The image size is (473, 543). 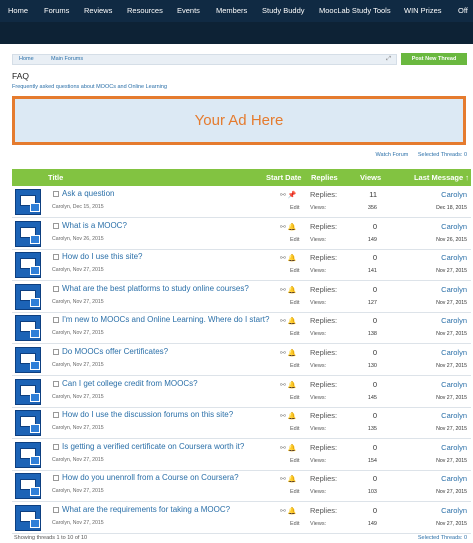 What do you see at coordinates (231, 10) in the screenshot?
I see `nav-members: Members` at bounding box center [231, 10].